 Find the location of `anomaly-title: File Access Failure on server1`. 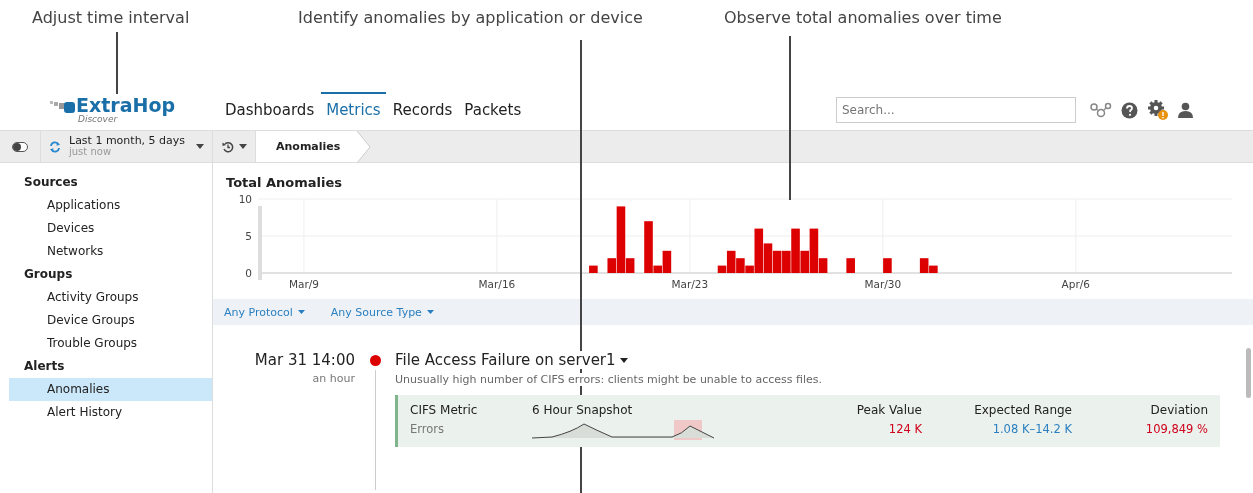

anomaly-title: File Access Failure on server1 is located at coordinates (511, 360).